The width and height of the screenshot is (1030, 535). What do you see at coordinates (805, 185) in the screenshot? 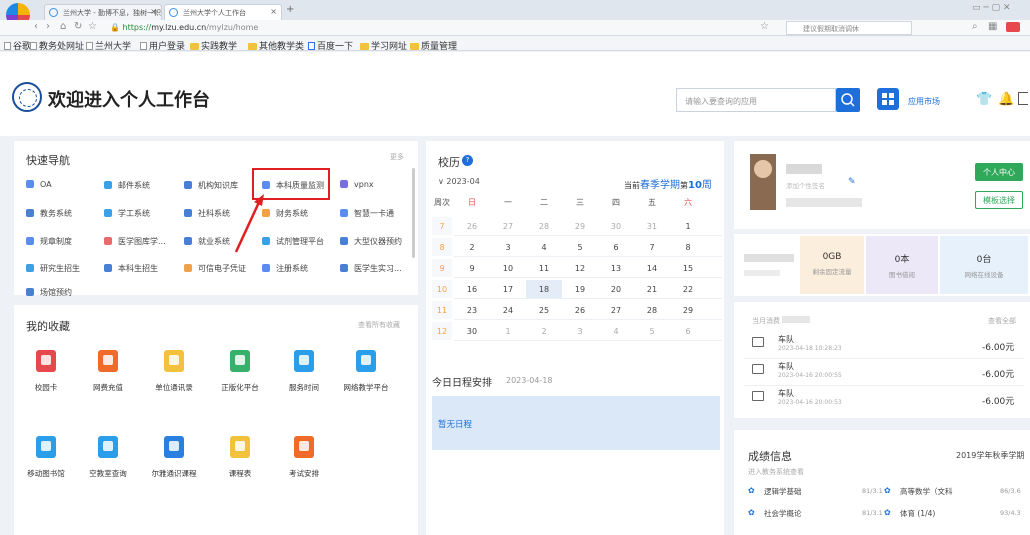
I see `signature-placeholder: 添加个性签名` at bounding box center [805, 185].